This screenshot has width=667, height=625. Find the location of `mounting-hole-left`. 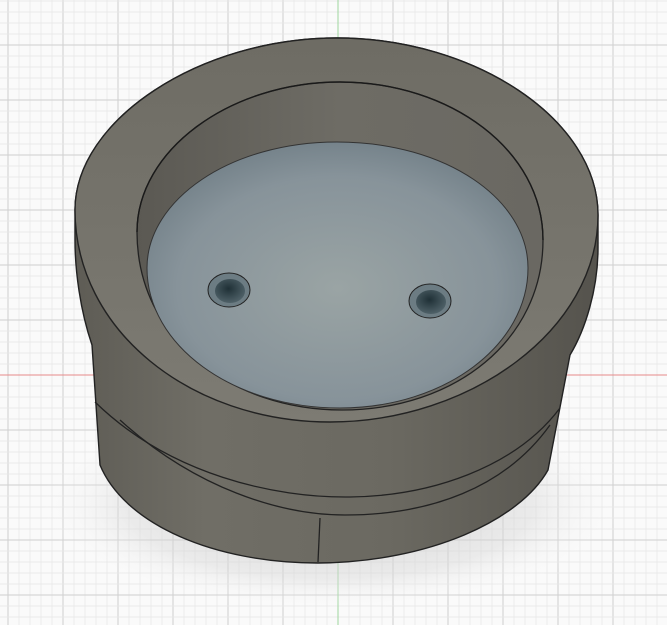

mounting-hole-left is located at coordinates (229, 290).